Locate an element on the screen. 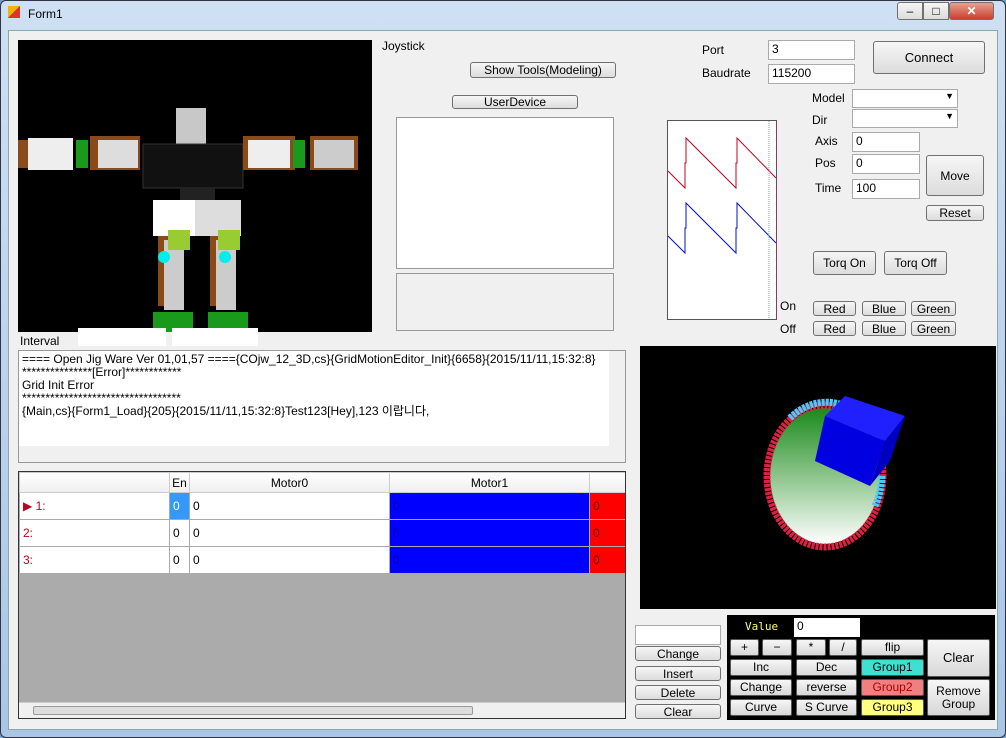  minimize-button: – is located at coordinates (910, 11).